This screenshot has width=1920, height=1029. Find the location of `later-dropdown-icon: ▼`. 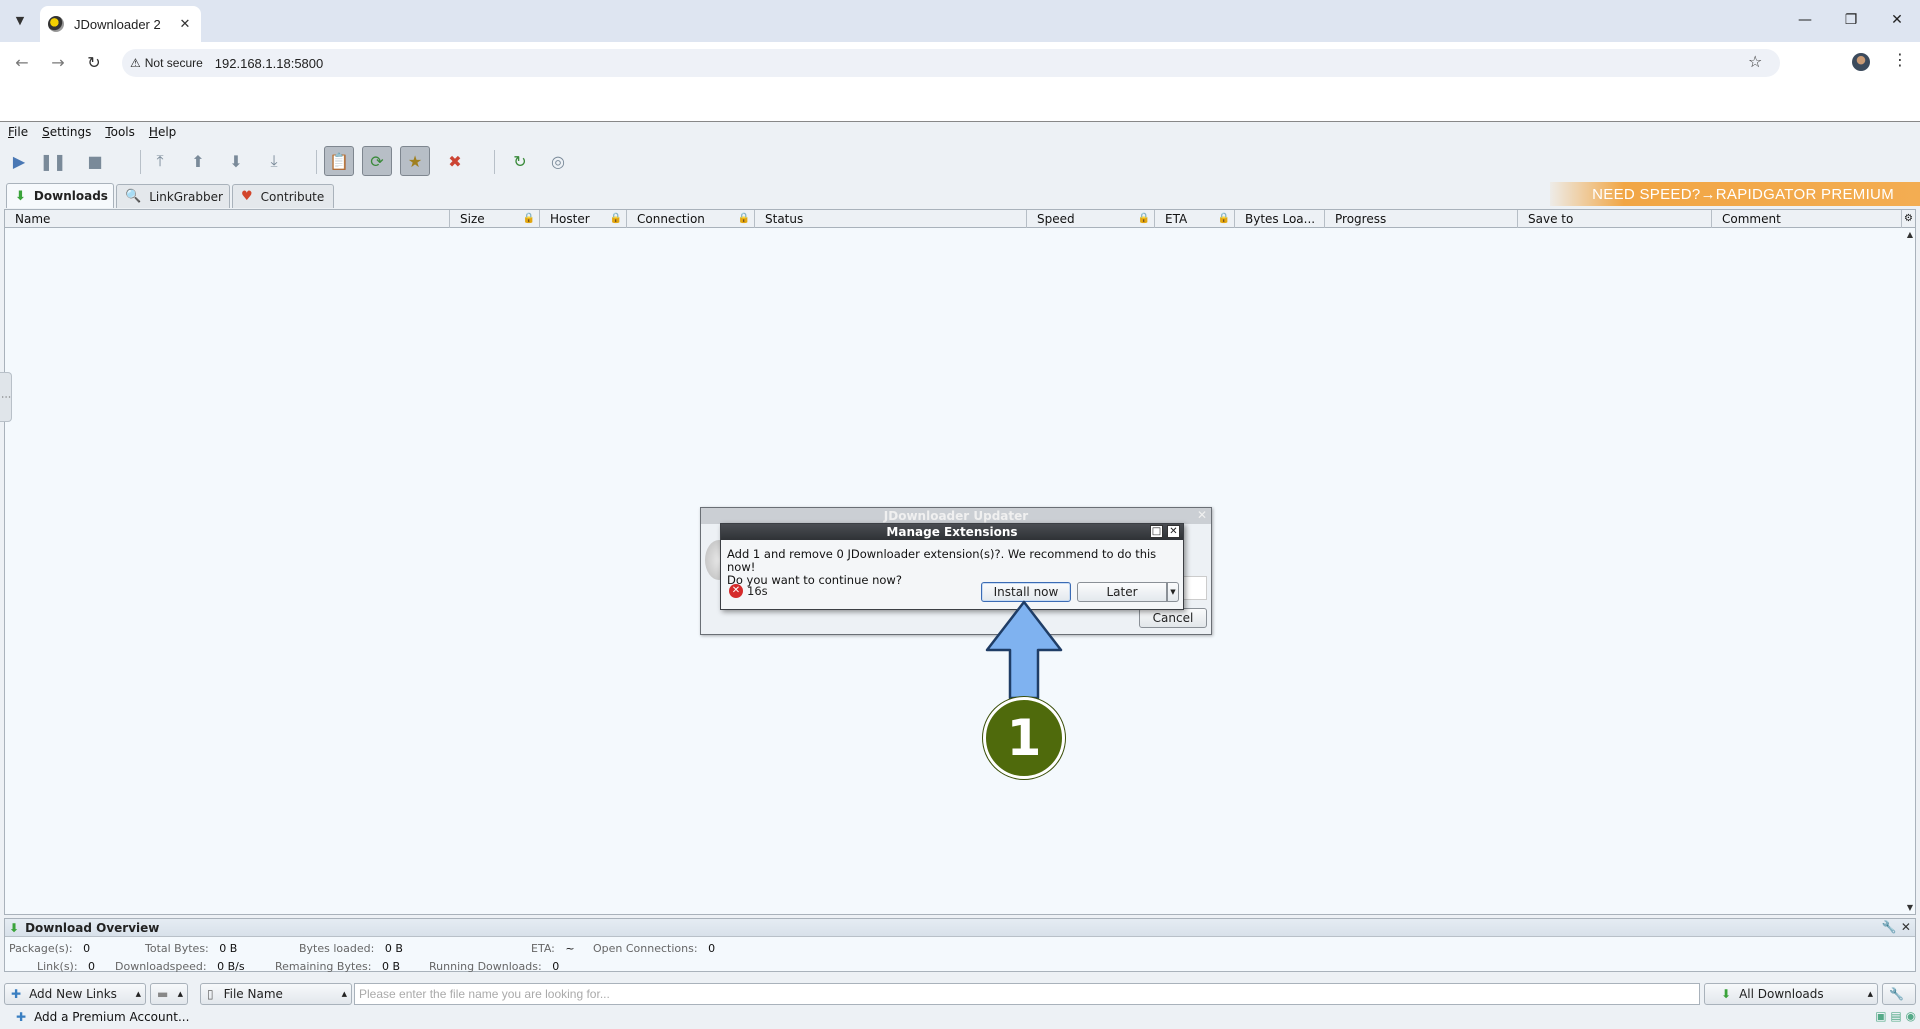

later-dropdown-icon: ▼ is located at coordinates (1173, 592).